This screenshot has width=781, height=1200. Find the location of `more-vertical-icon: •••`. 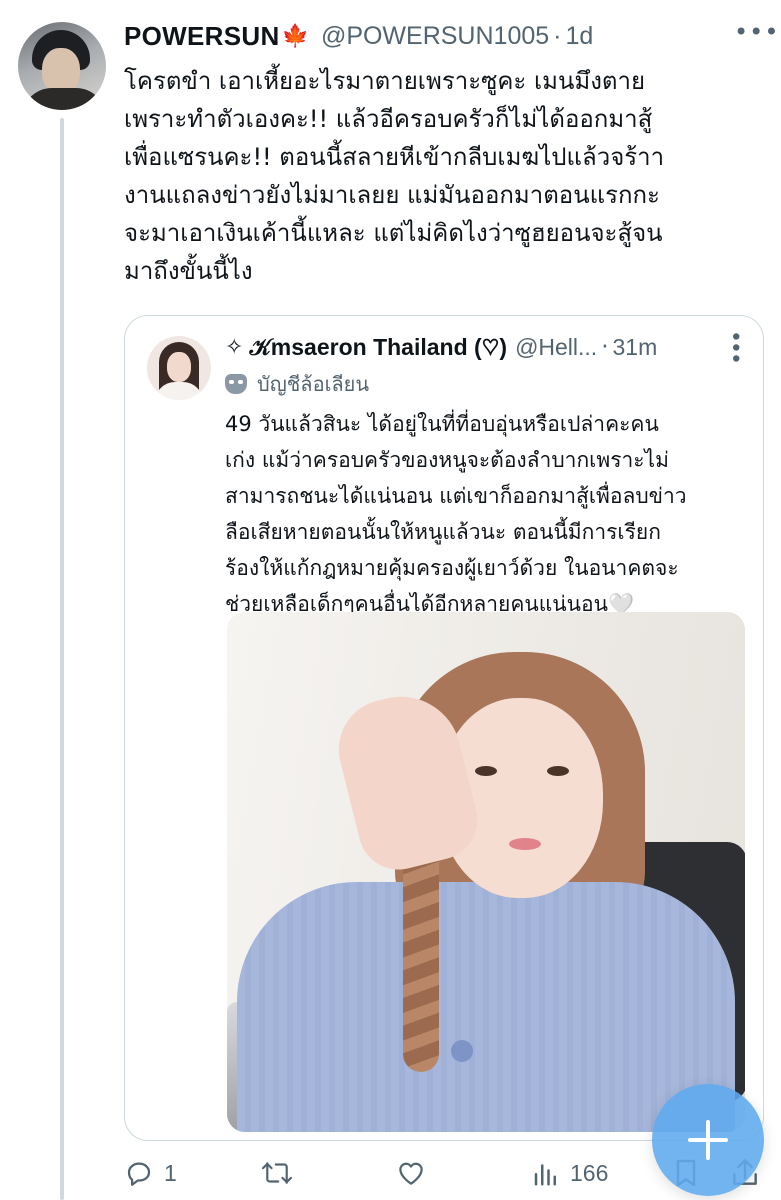

more-vertical-icon: ••• is located at coordinates (734, 346).